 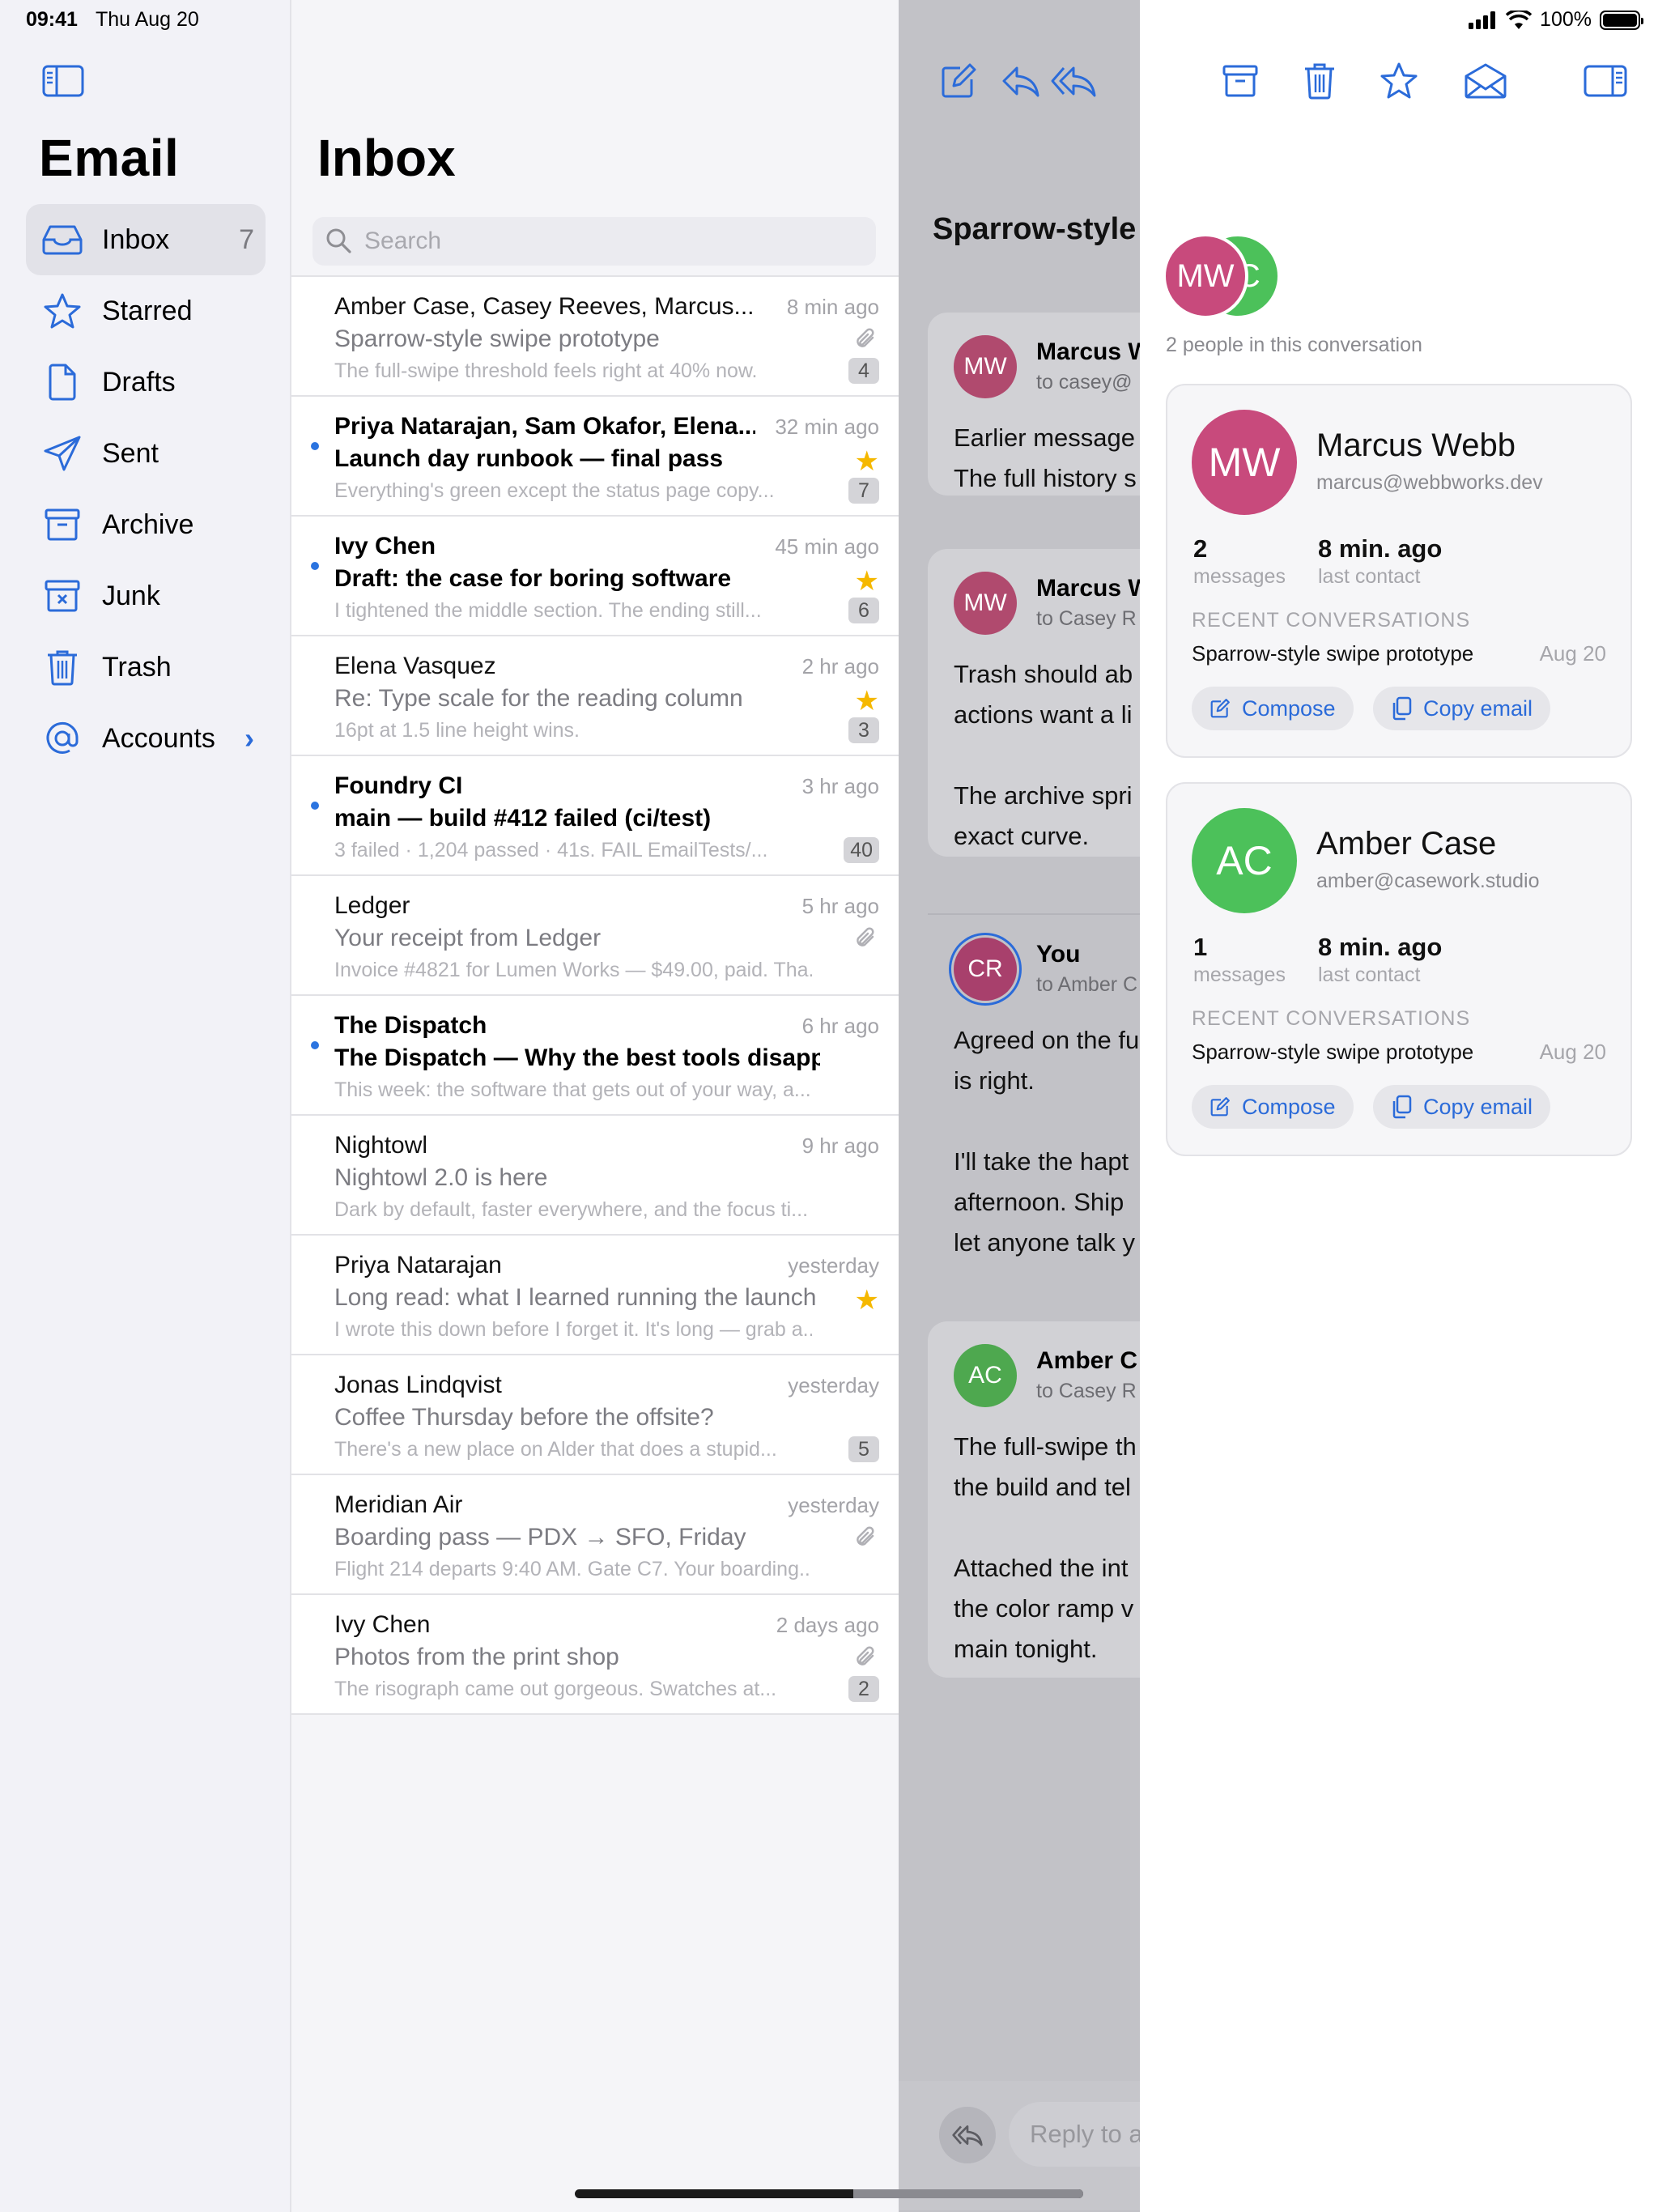 What do you see at coordinates (146, 596) in the screenshot?
I see `sidebar-item-junk: Junk` at bounding box center [146, 596].